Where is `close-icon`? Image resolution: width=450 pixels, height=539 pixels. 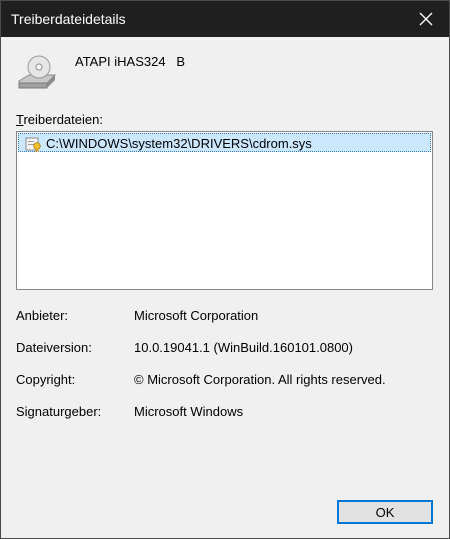
close-icon is located at coordinates (426, 19).